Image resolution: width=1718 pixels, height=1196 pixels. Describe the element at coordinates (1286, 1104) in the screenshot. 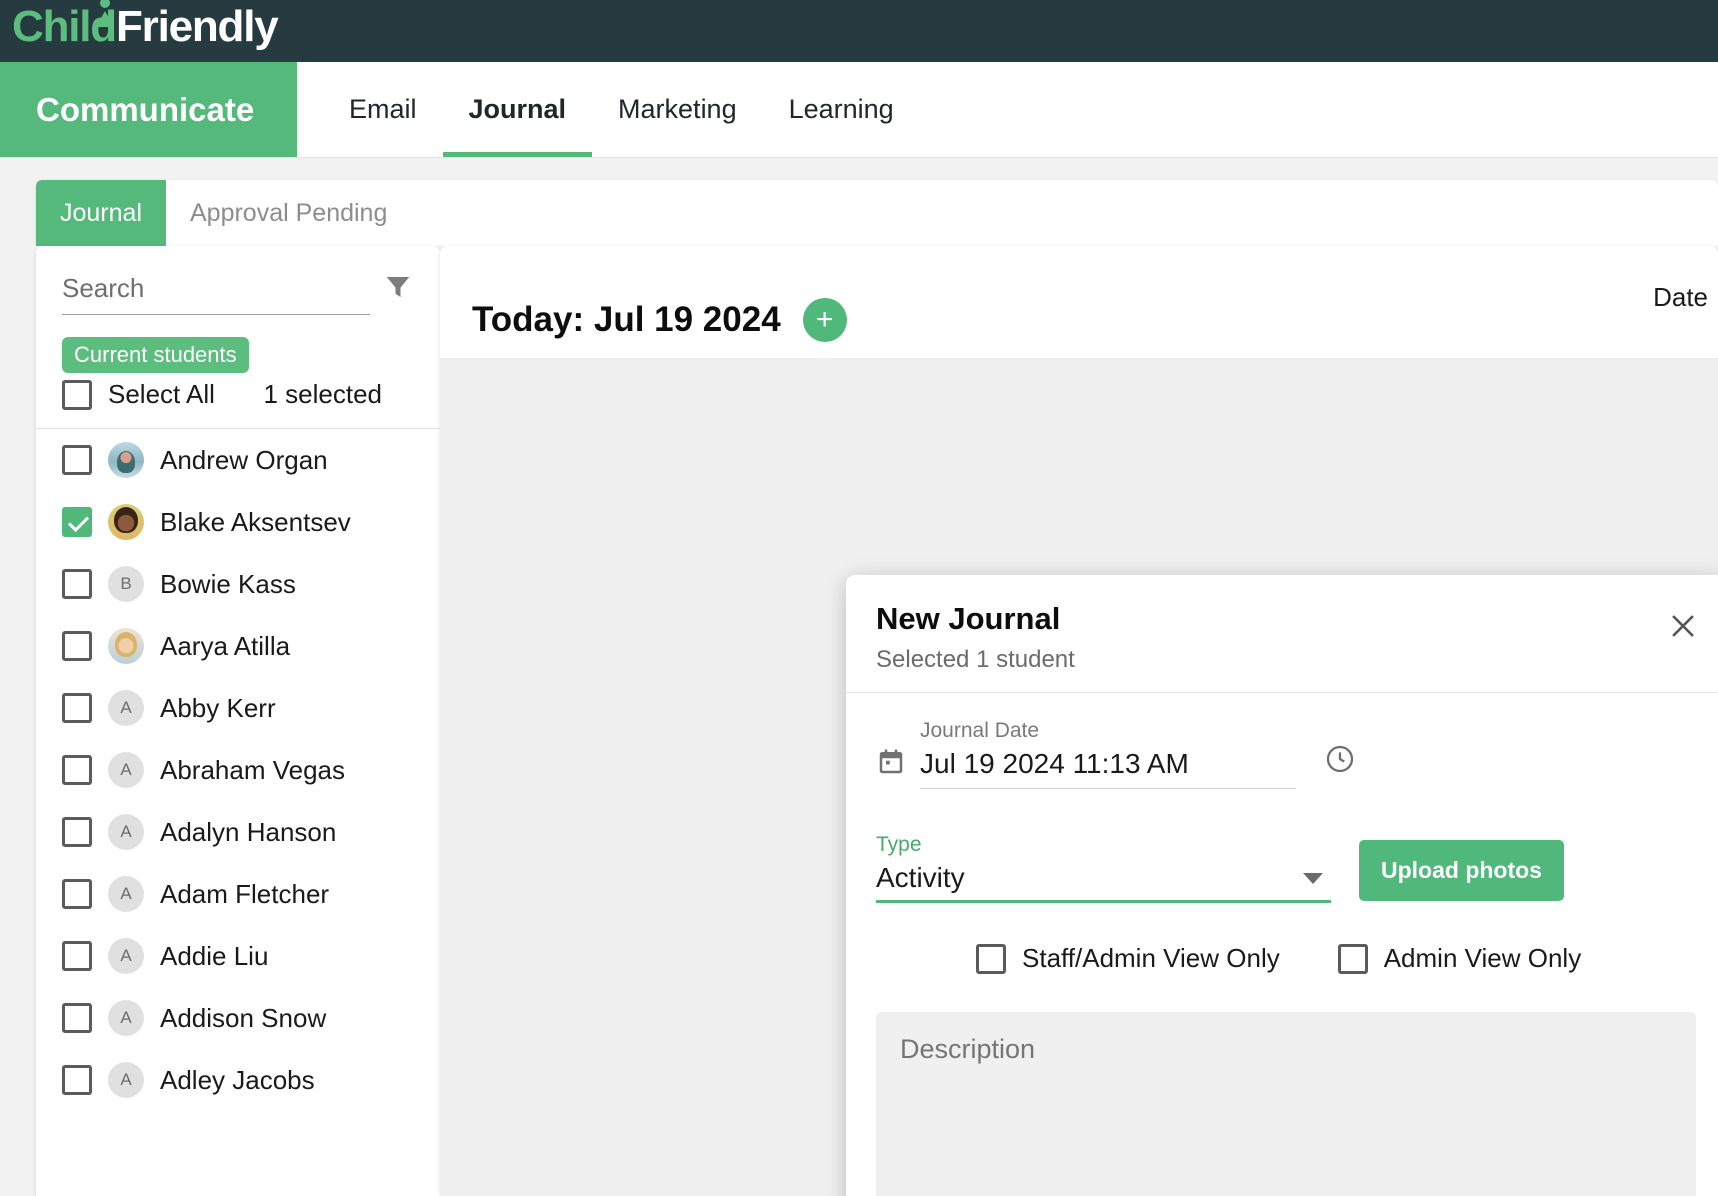

I see `description-textarea: Description` at that location.